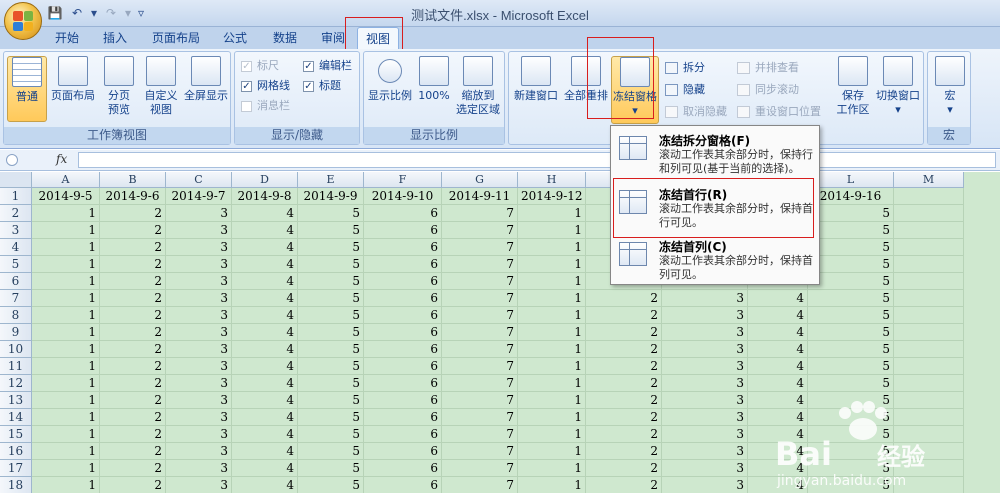 This screenshot has width=1000, height=493. I want to click on row-header: 13, so click(16, 400).